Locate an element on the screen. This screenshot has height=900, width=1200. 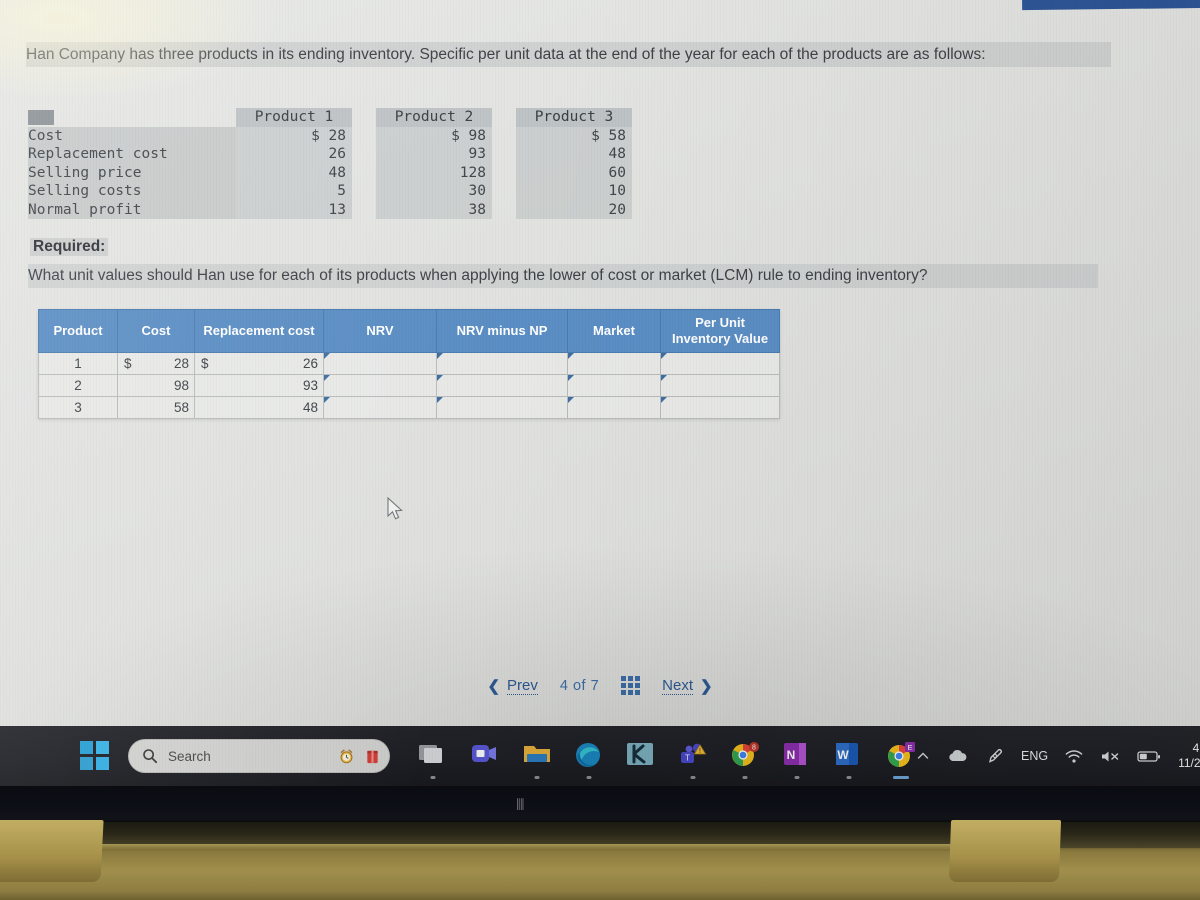
kahoot-app-icon is located at coordinates (641, 756).